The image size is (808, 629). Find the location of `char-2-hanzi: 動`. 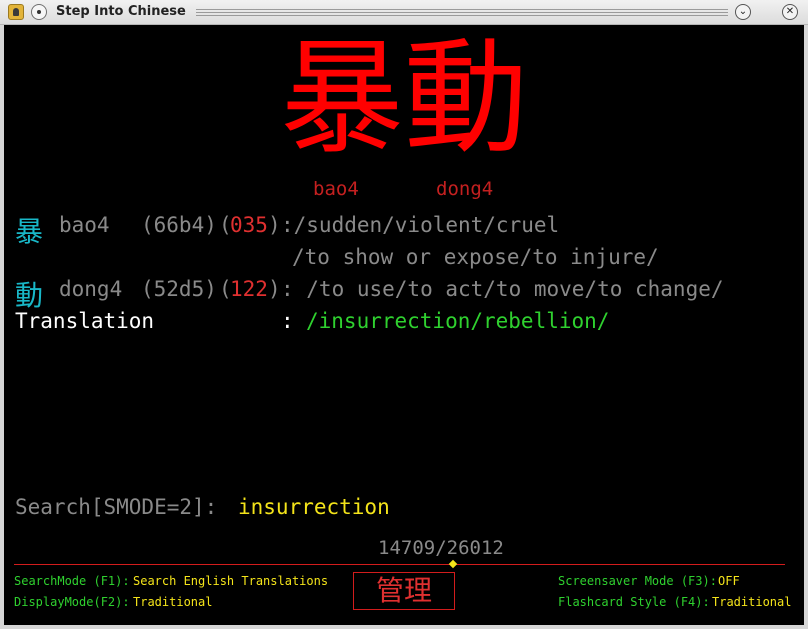

char-2-hanzi: 動 is located at coordinates (29, 295).